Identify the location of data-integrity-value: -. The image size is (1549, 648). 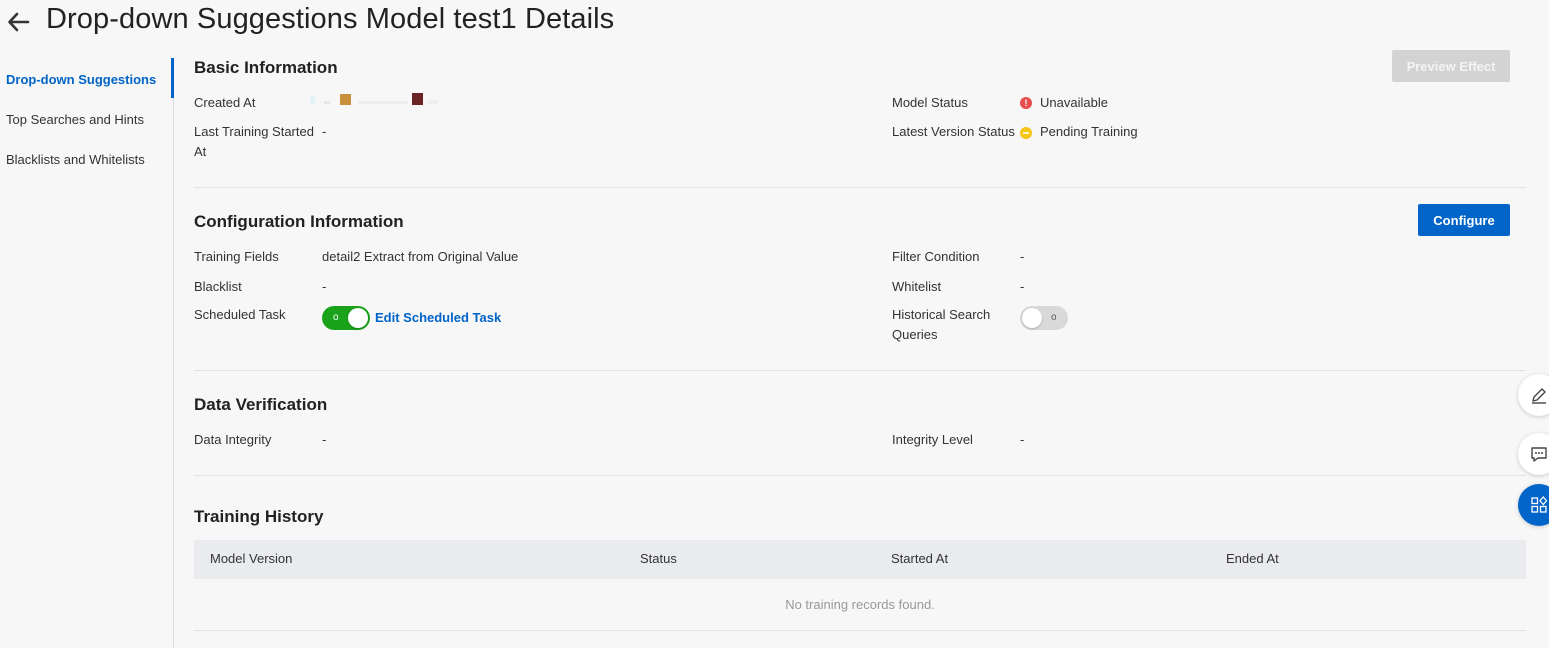
(324, 439).